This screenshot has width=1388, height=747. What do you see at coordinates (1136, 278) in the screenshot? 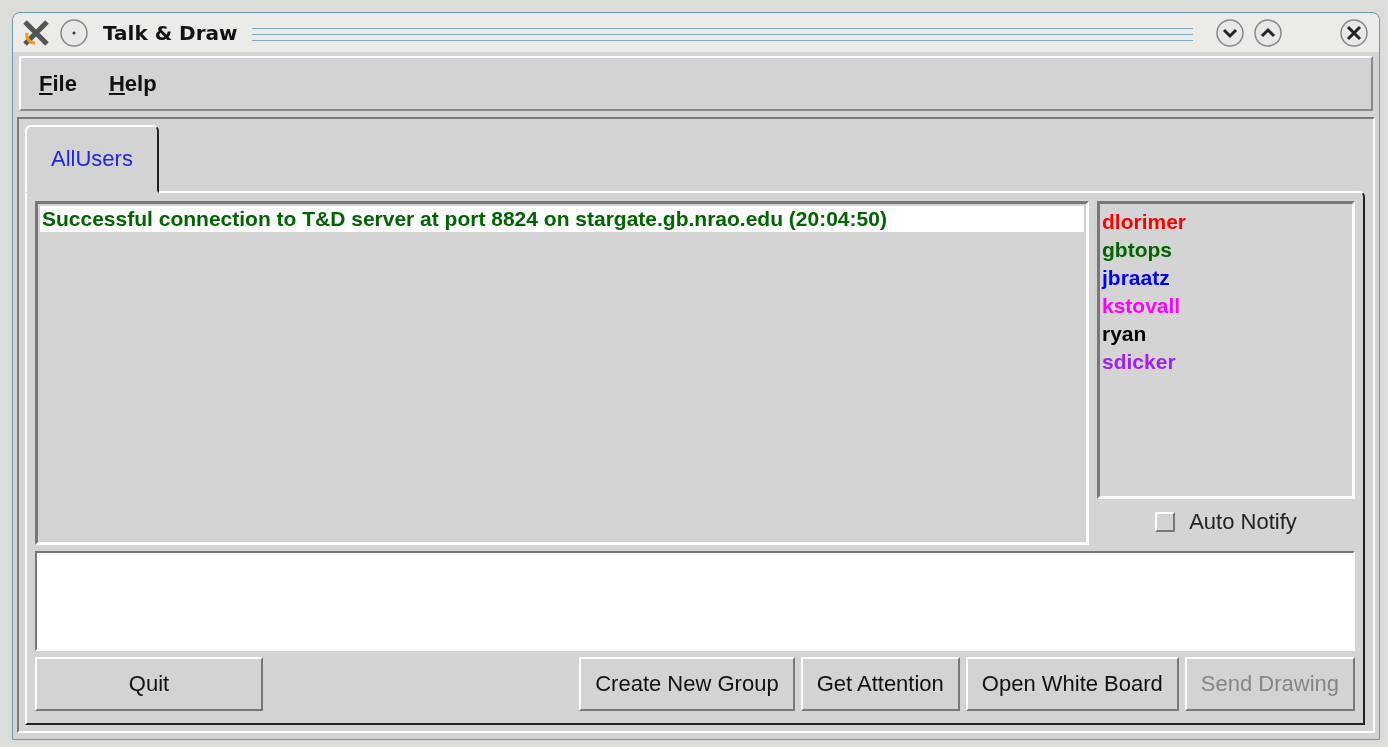
I see `user-name: jbraatz` at bounding box center [1136, 278].